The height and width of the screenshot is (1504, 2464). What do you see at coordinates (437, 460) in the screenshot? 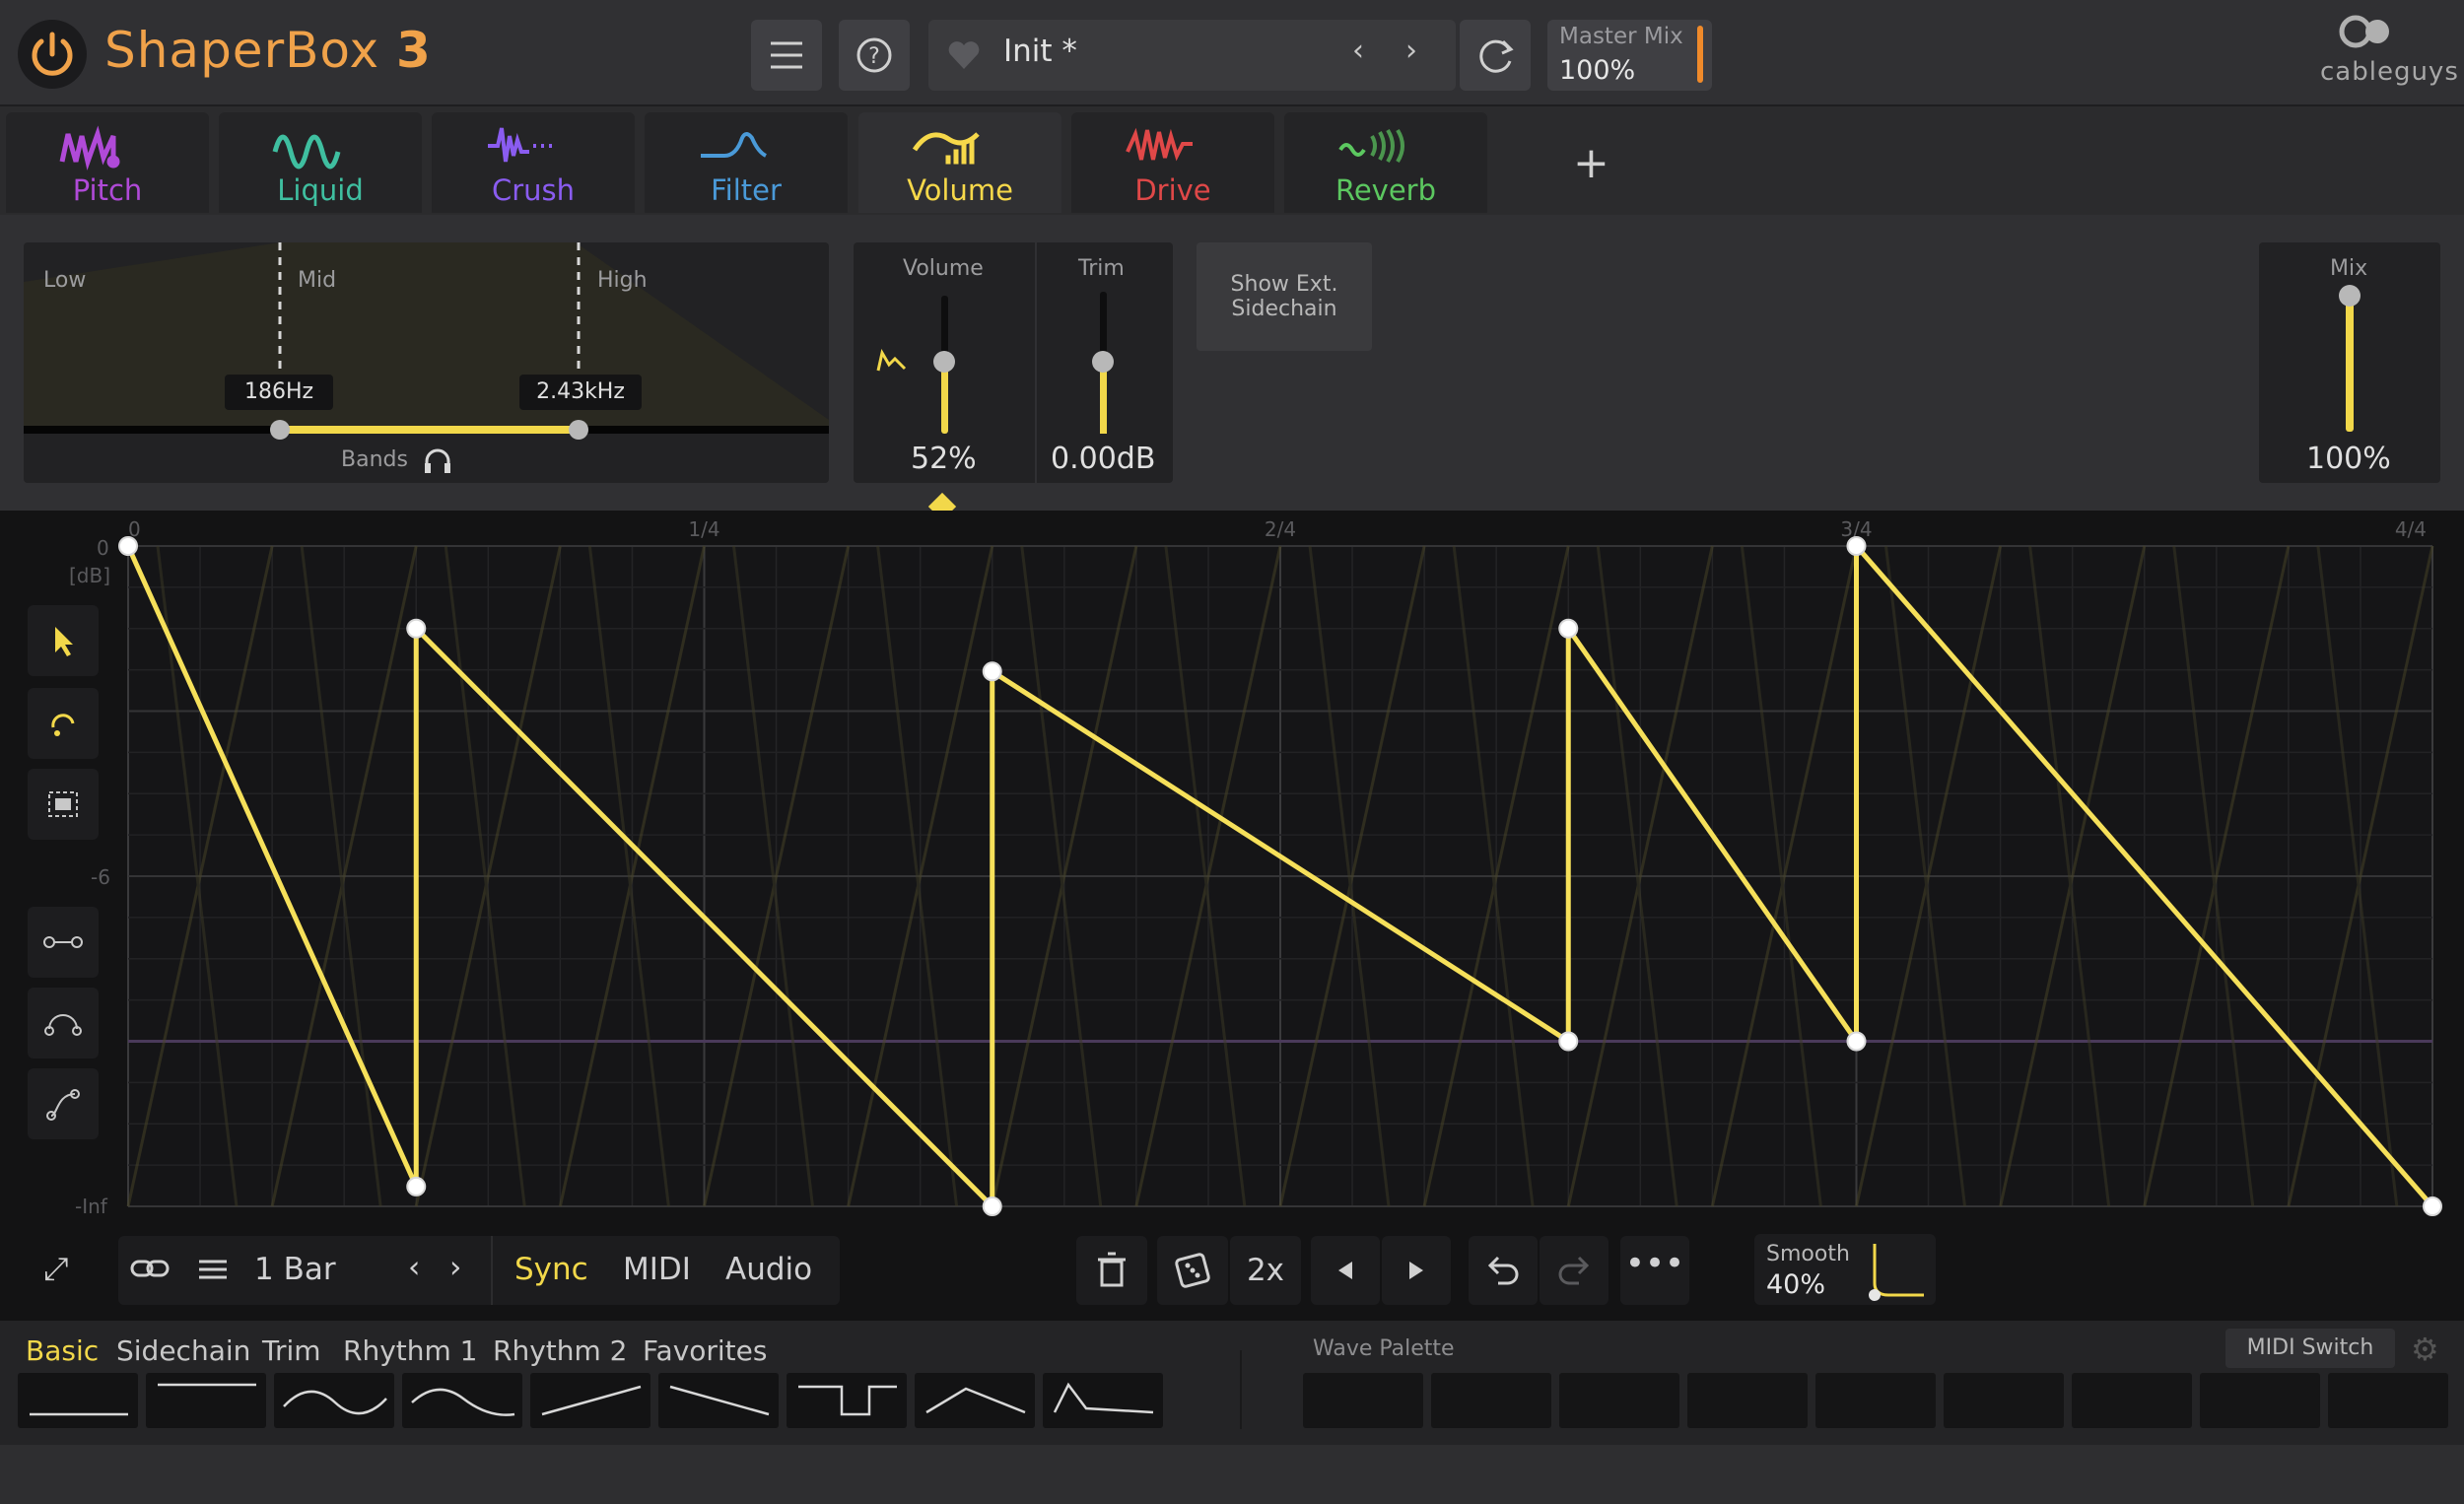
I see `headphones-icon` at bounding box center [437, 460].